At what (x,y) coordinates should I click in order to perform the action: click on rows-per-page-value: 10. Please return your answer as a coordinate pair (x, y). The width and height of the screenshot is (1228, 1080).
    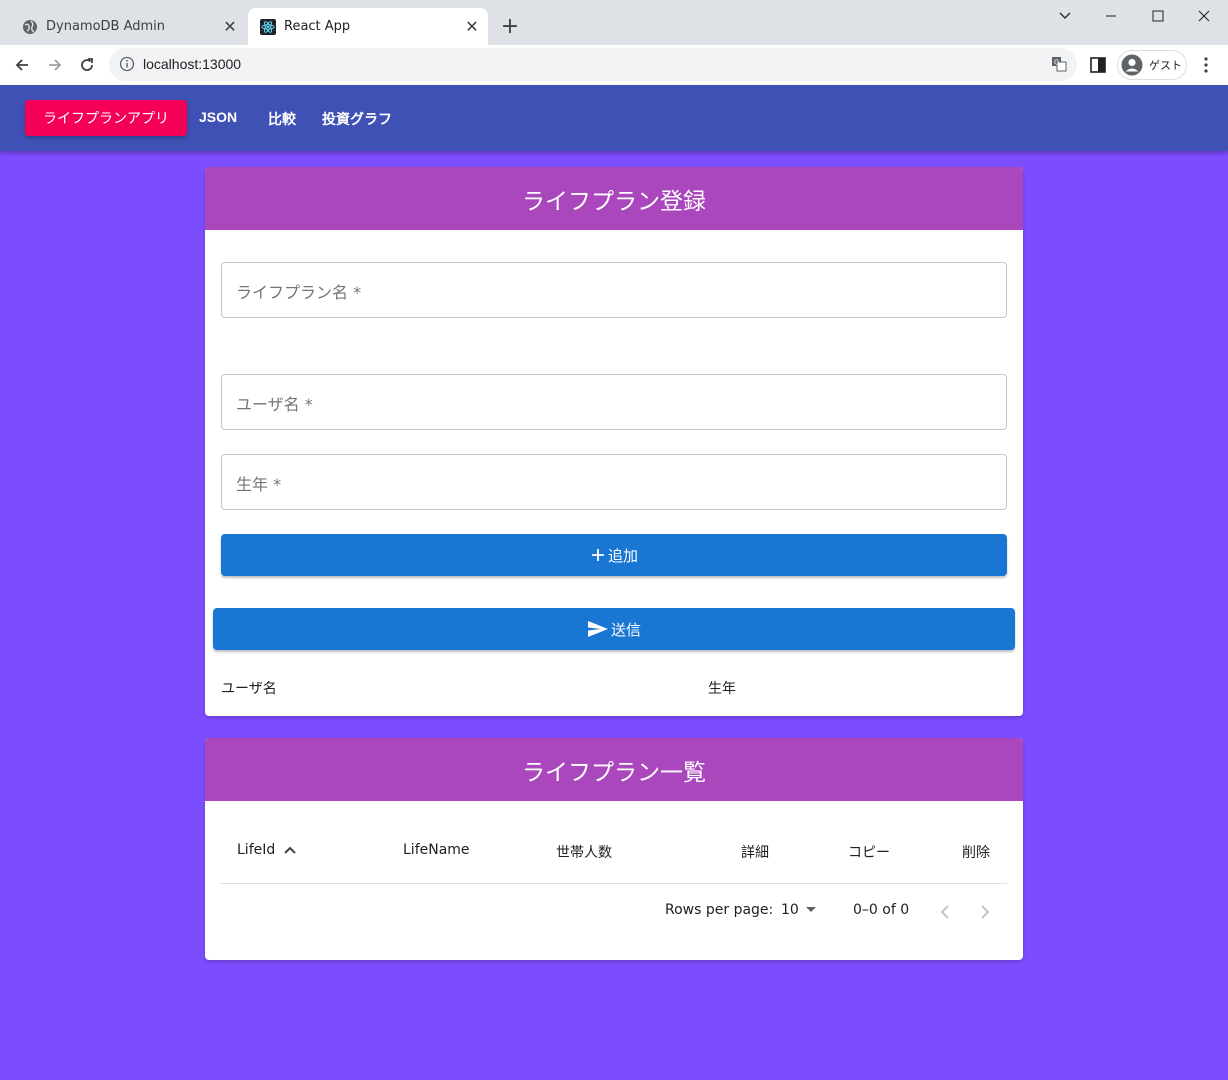
    Looking at the image, I should click on (790, 910).